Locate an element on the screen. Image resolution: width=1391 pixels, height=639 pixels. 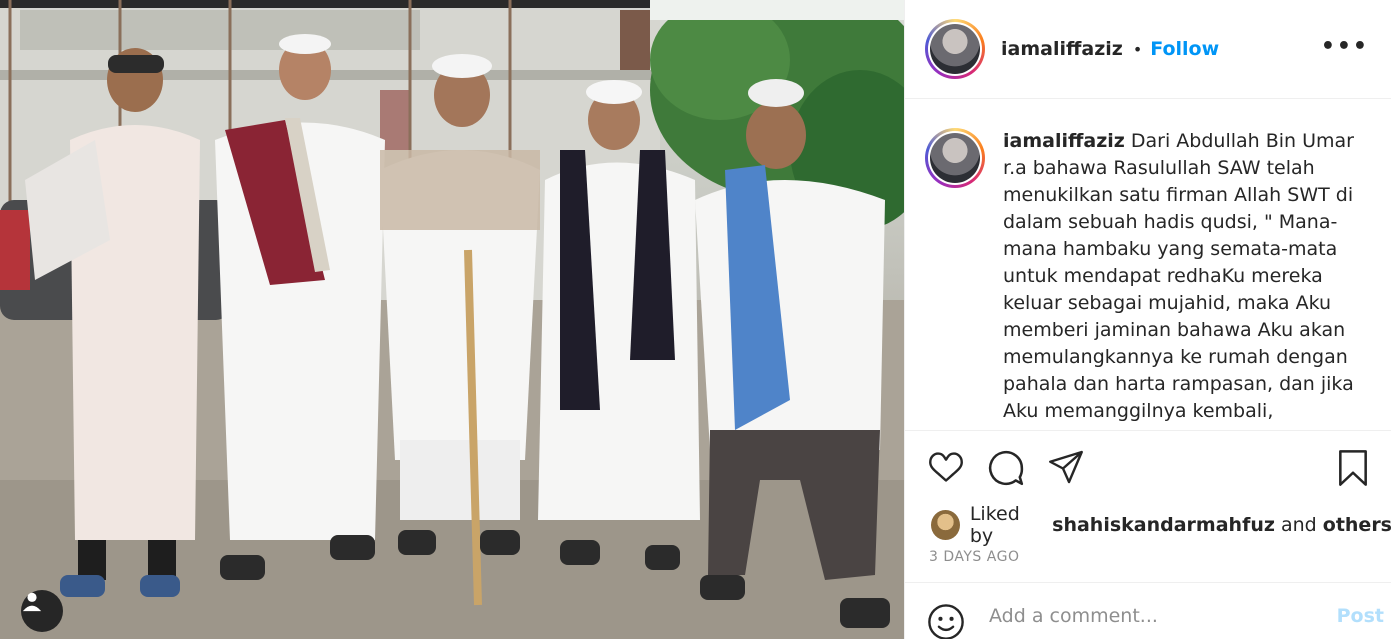
liker-avatar is located at coordinates (945, 525).